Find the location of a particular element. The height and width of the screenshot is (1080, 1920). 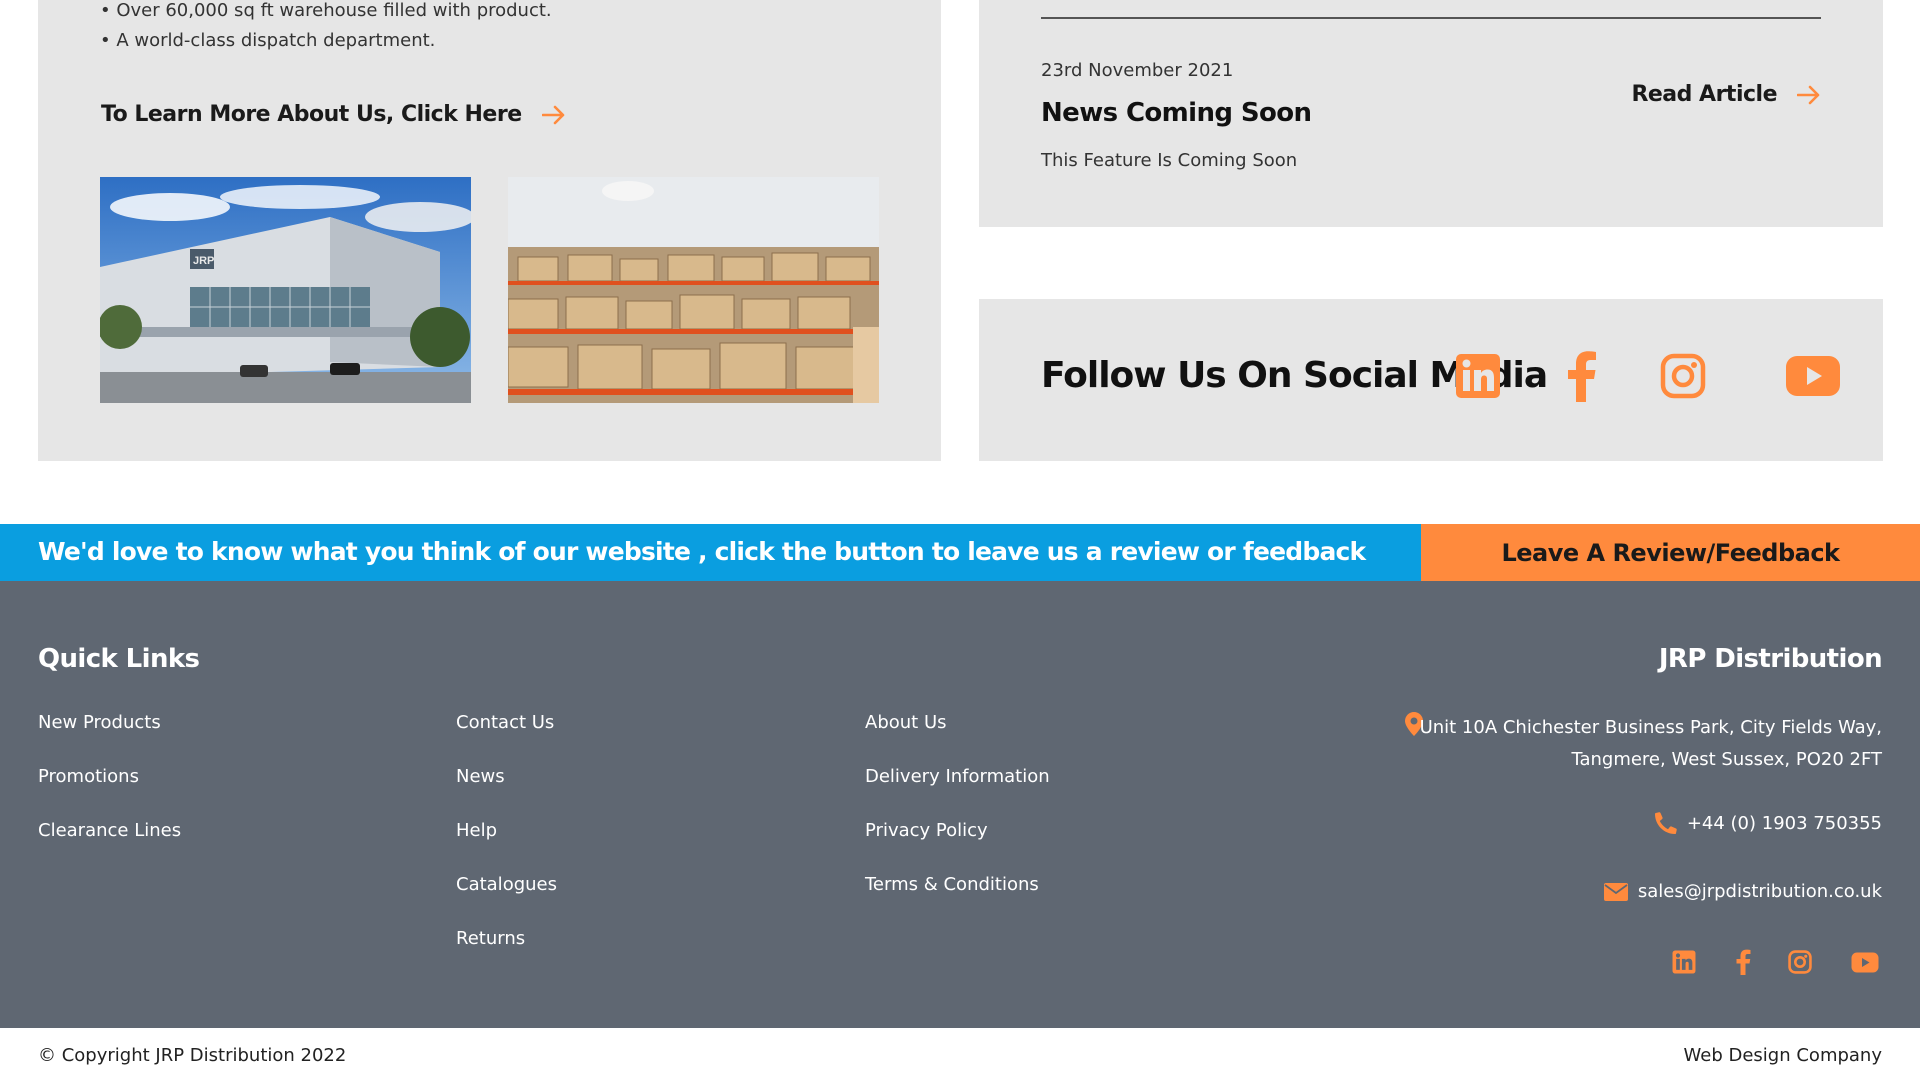

footer-link-about-us: About Us is located at coordinates (957, 738).